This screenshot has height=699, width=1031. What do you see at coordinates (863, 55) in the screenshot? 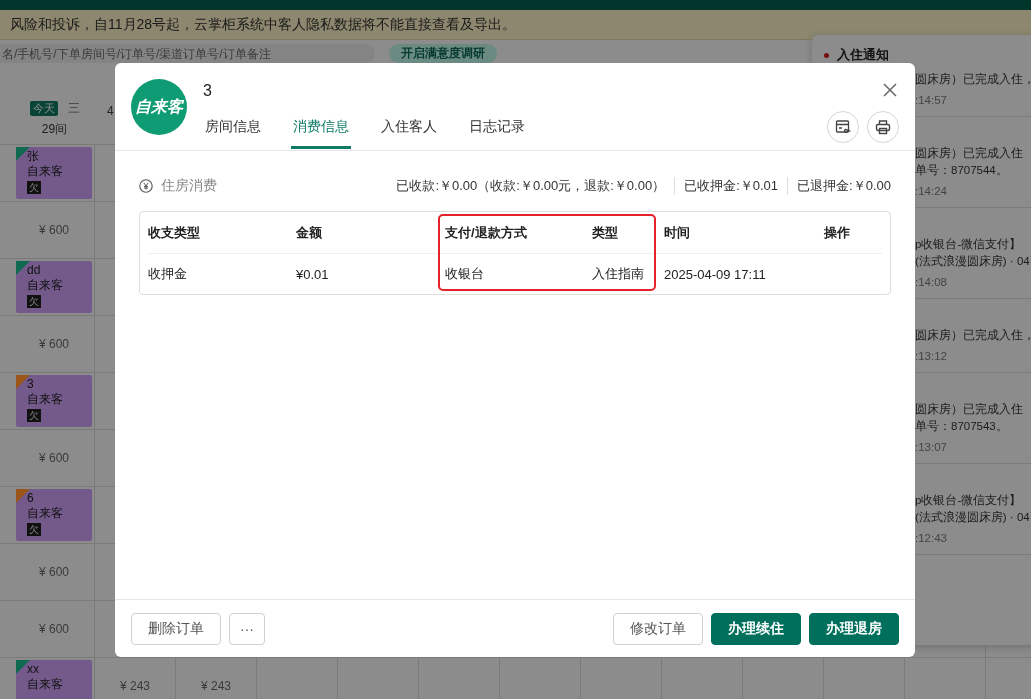
I see `panel-title: 入住通知` at bounding box center [863, 55].